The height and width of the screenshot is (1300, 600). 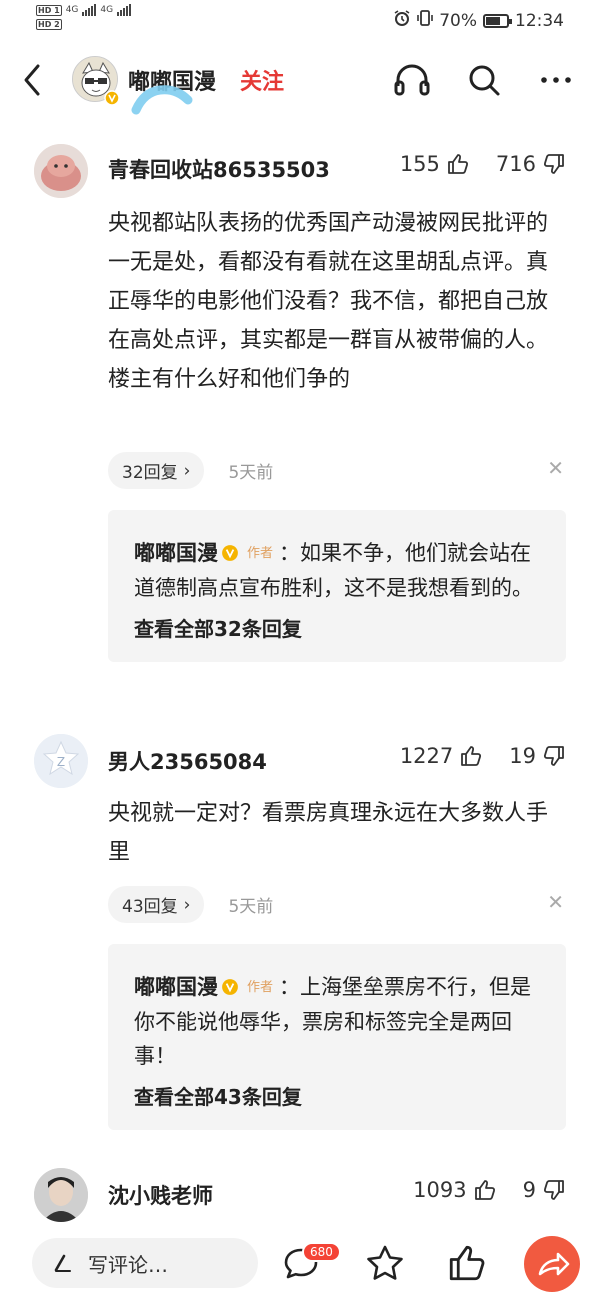 I want to click on like-button: 1227, so click(x=441, y=756).